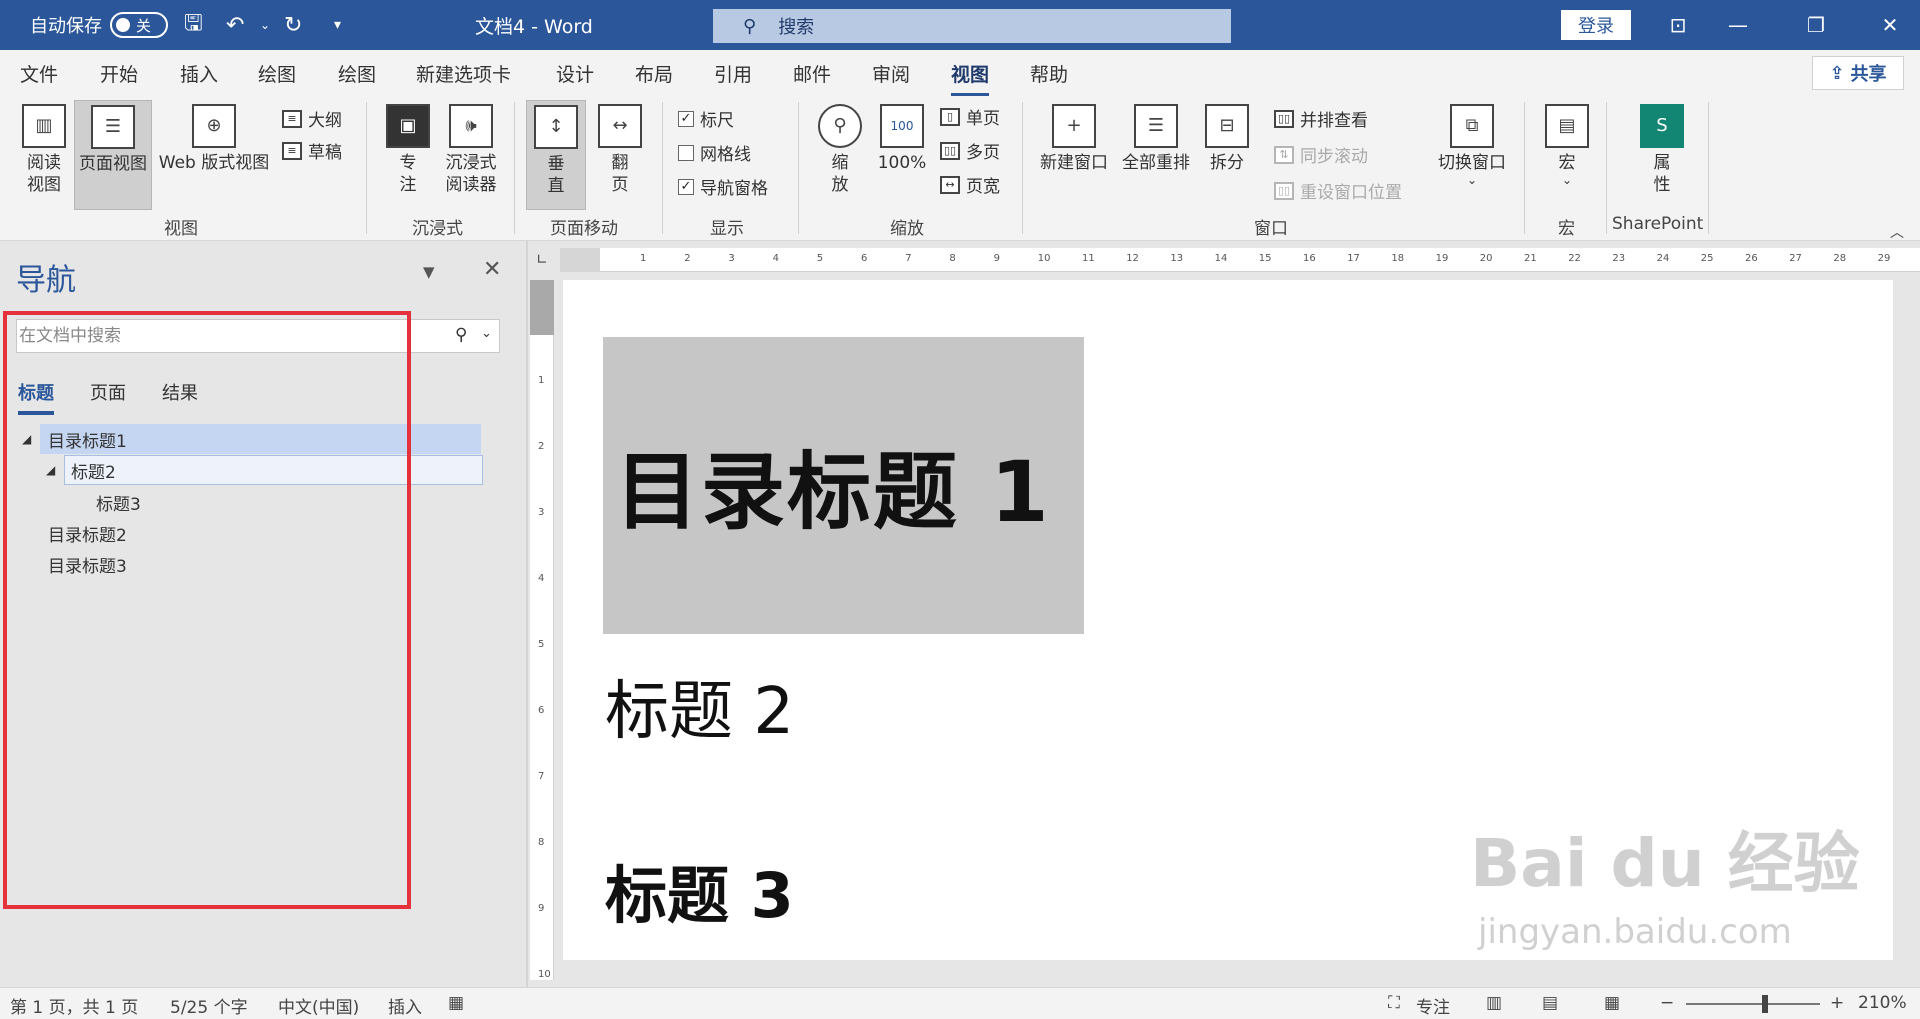 The width and height of the screenshot is (1920, 1019). I want to click on tree-item-h1: 目录标题1, so click(260, 439).